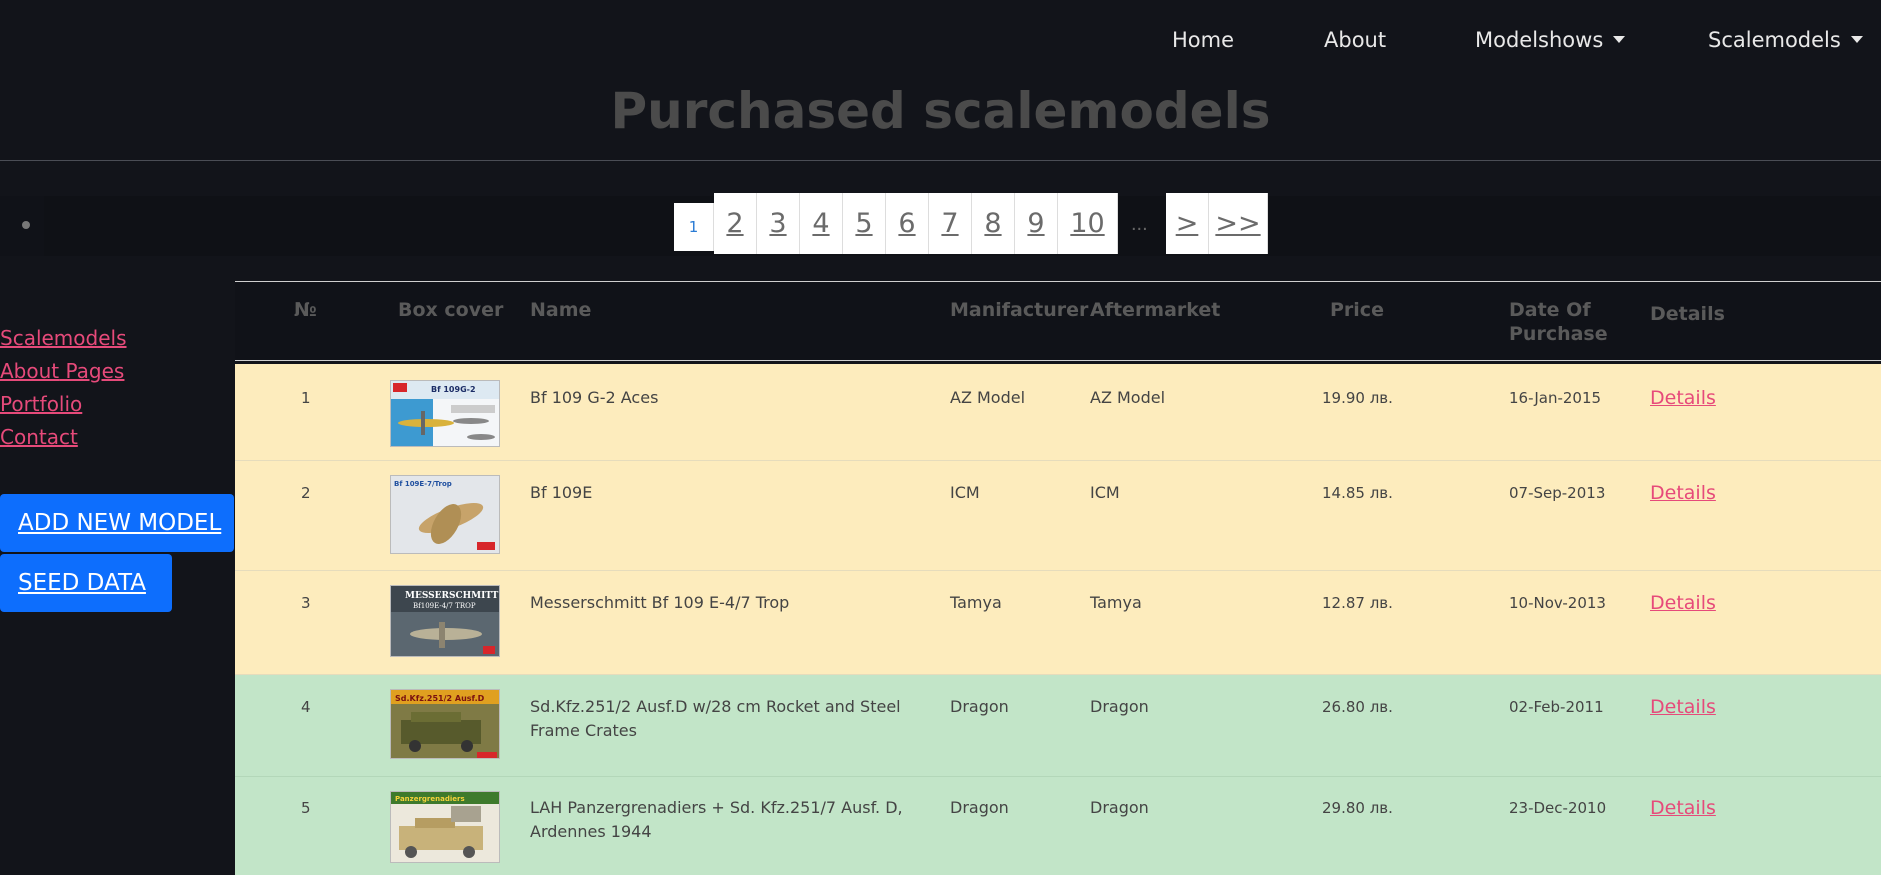  What do you see at coordinates (63, 338) in the screenshot?
I see `sidebar-link-scalemodels: Scalemodels` at bounding box center [63, 338].